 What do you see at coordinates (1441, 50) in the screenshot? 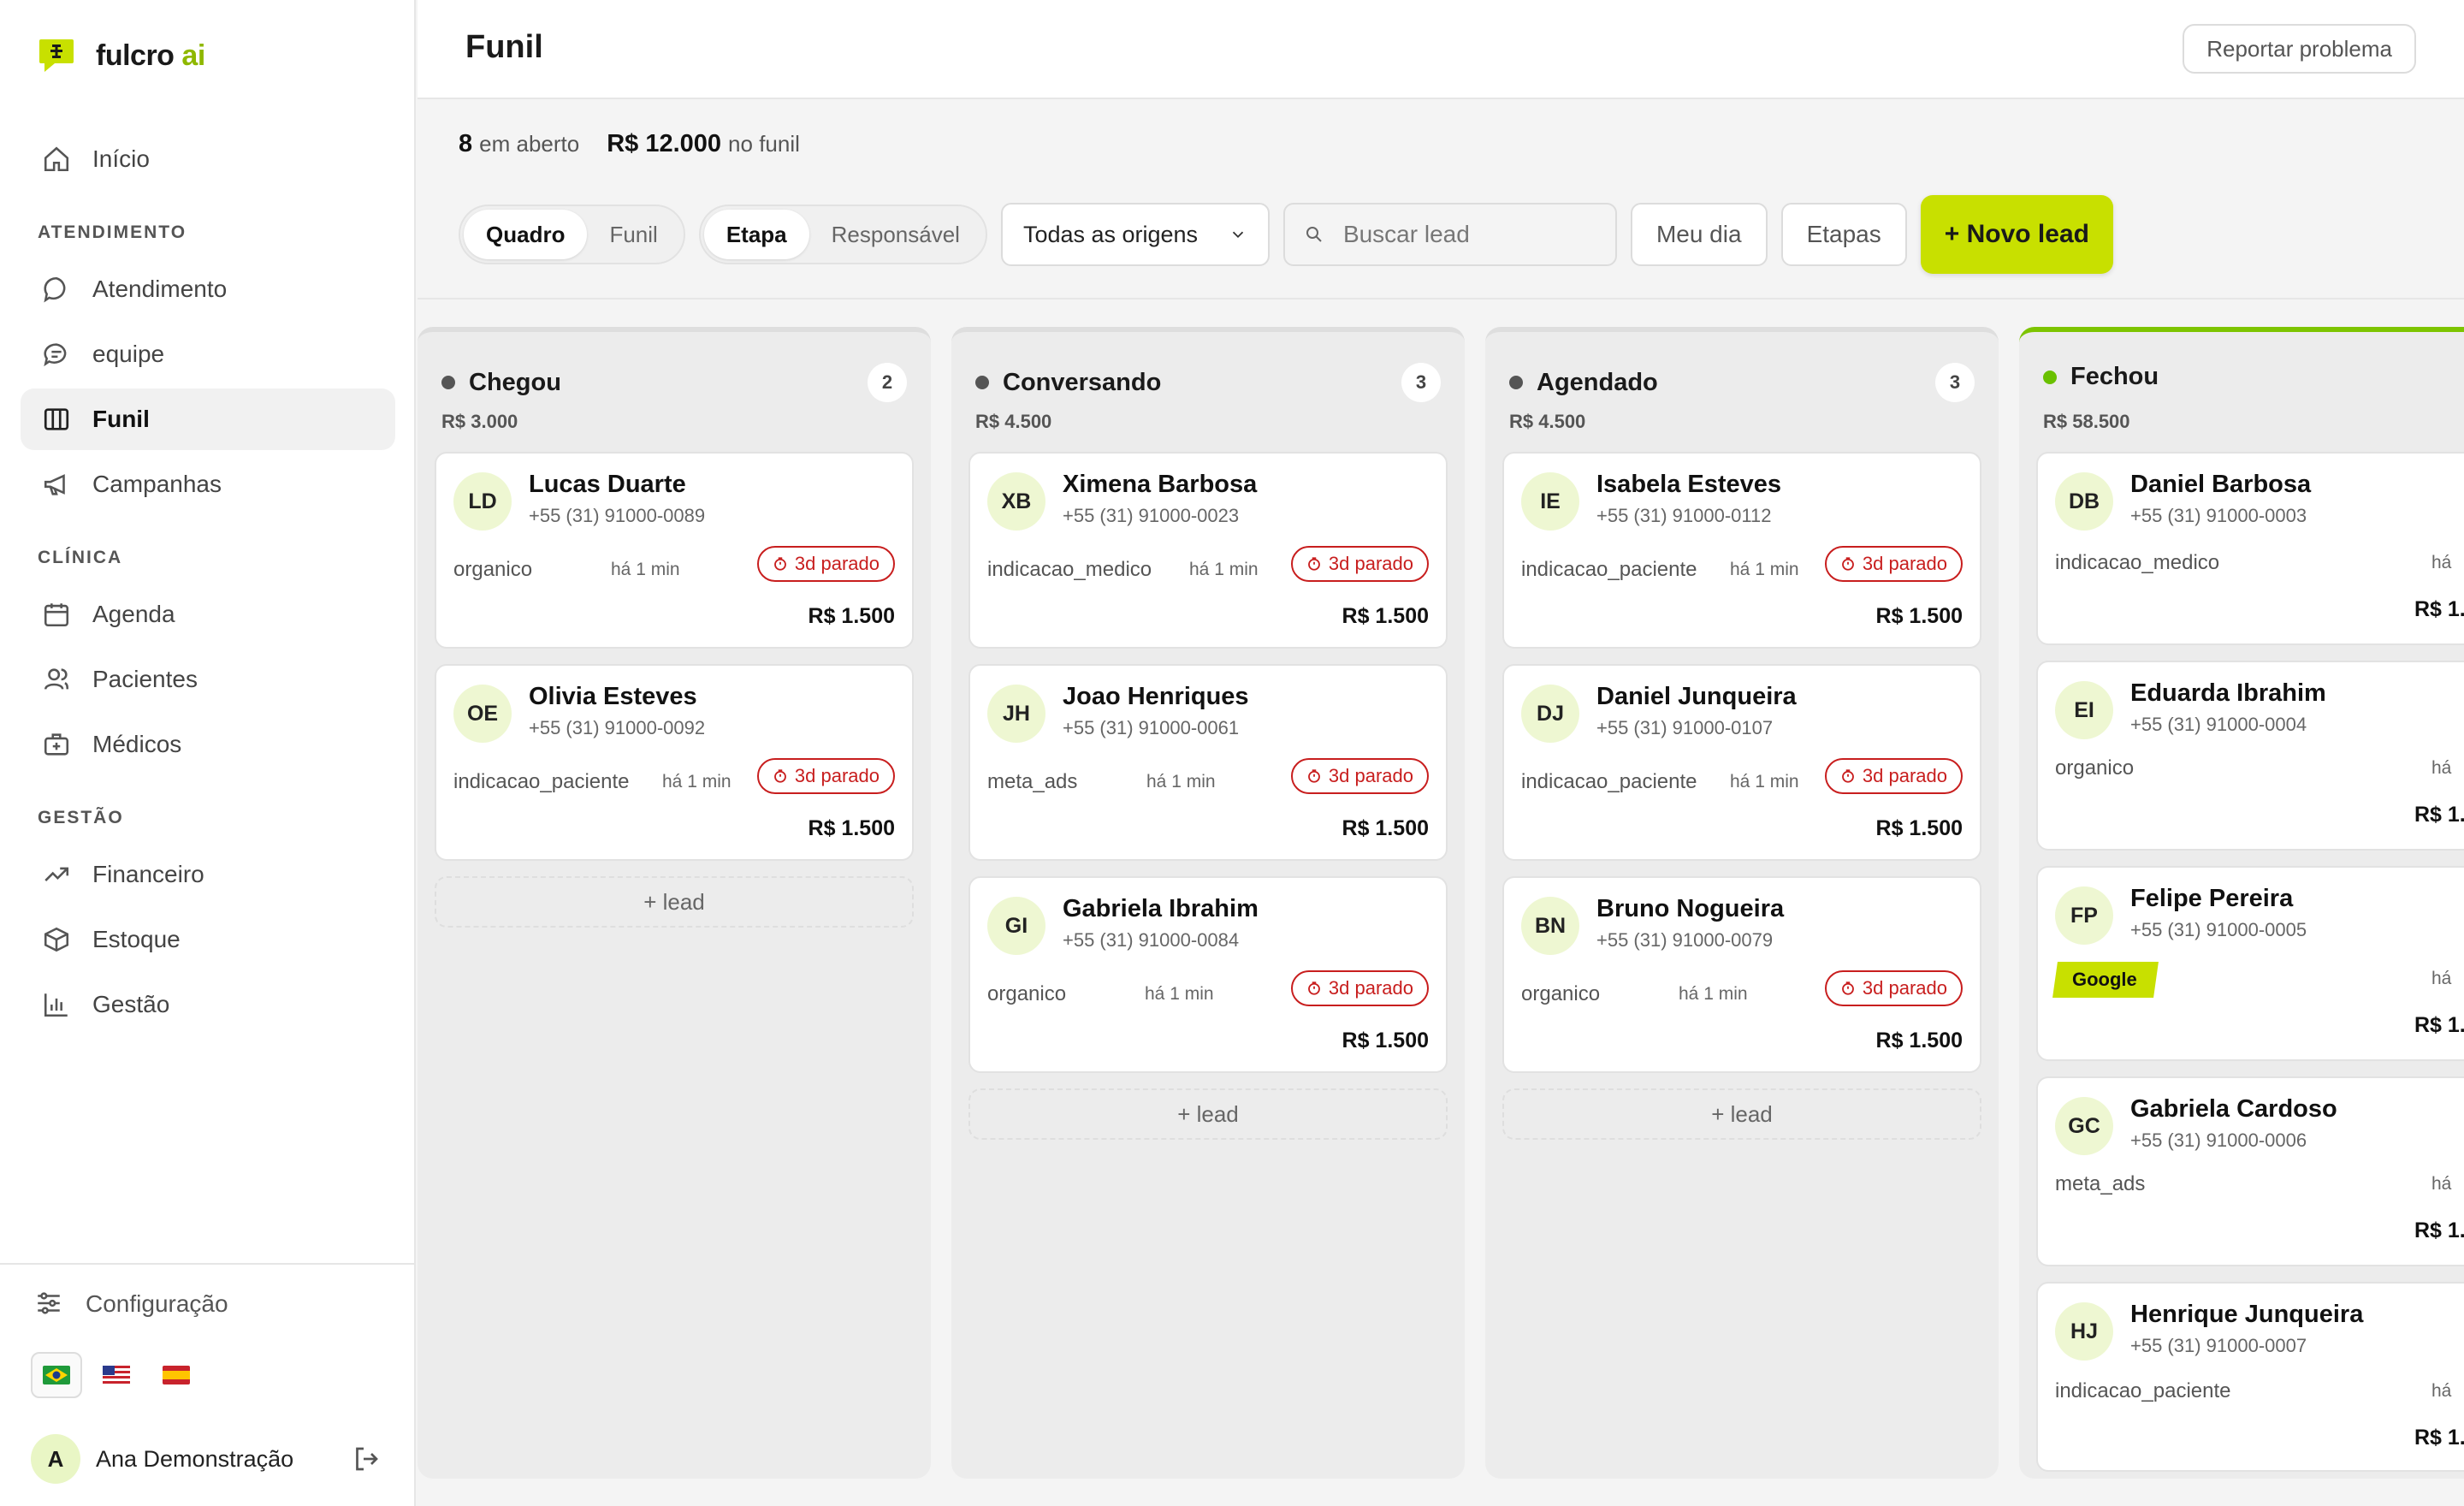
I see `topbar: Funil Reportar problema` at bounding box center [1441, 50].